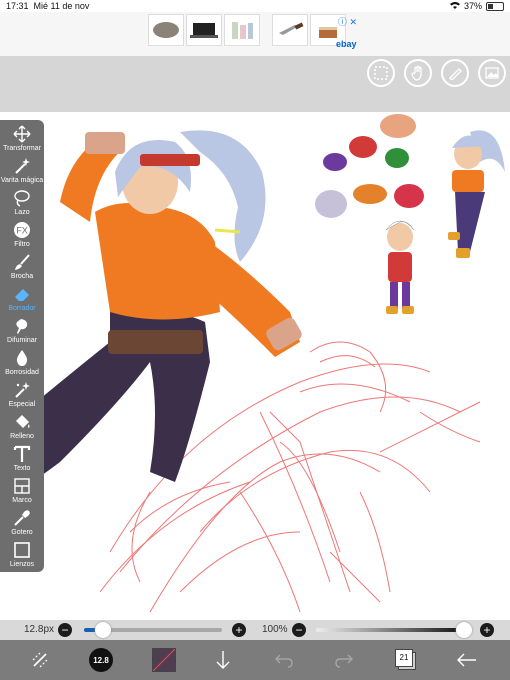  What do you see at coordinates (22, 148) in the screenshot?
I see `tool-label: Transformar` at bounding box center [22, 148].